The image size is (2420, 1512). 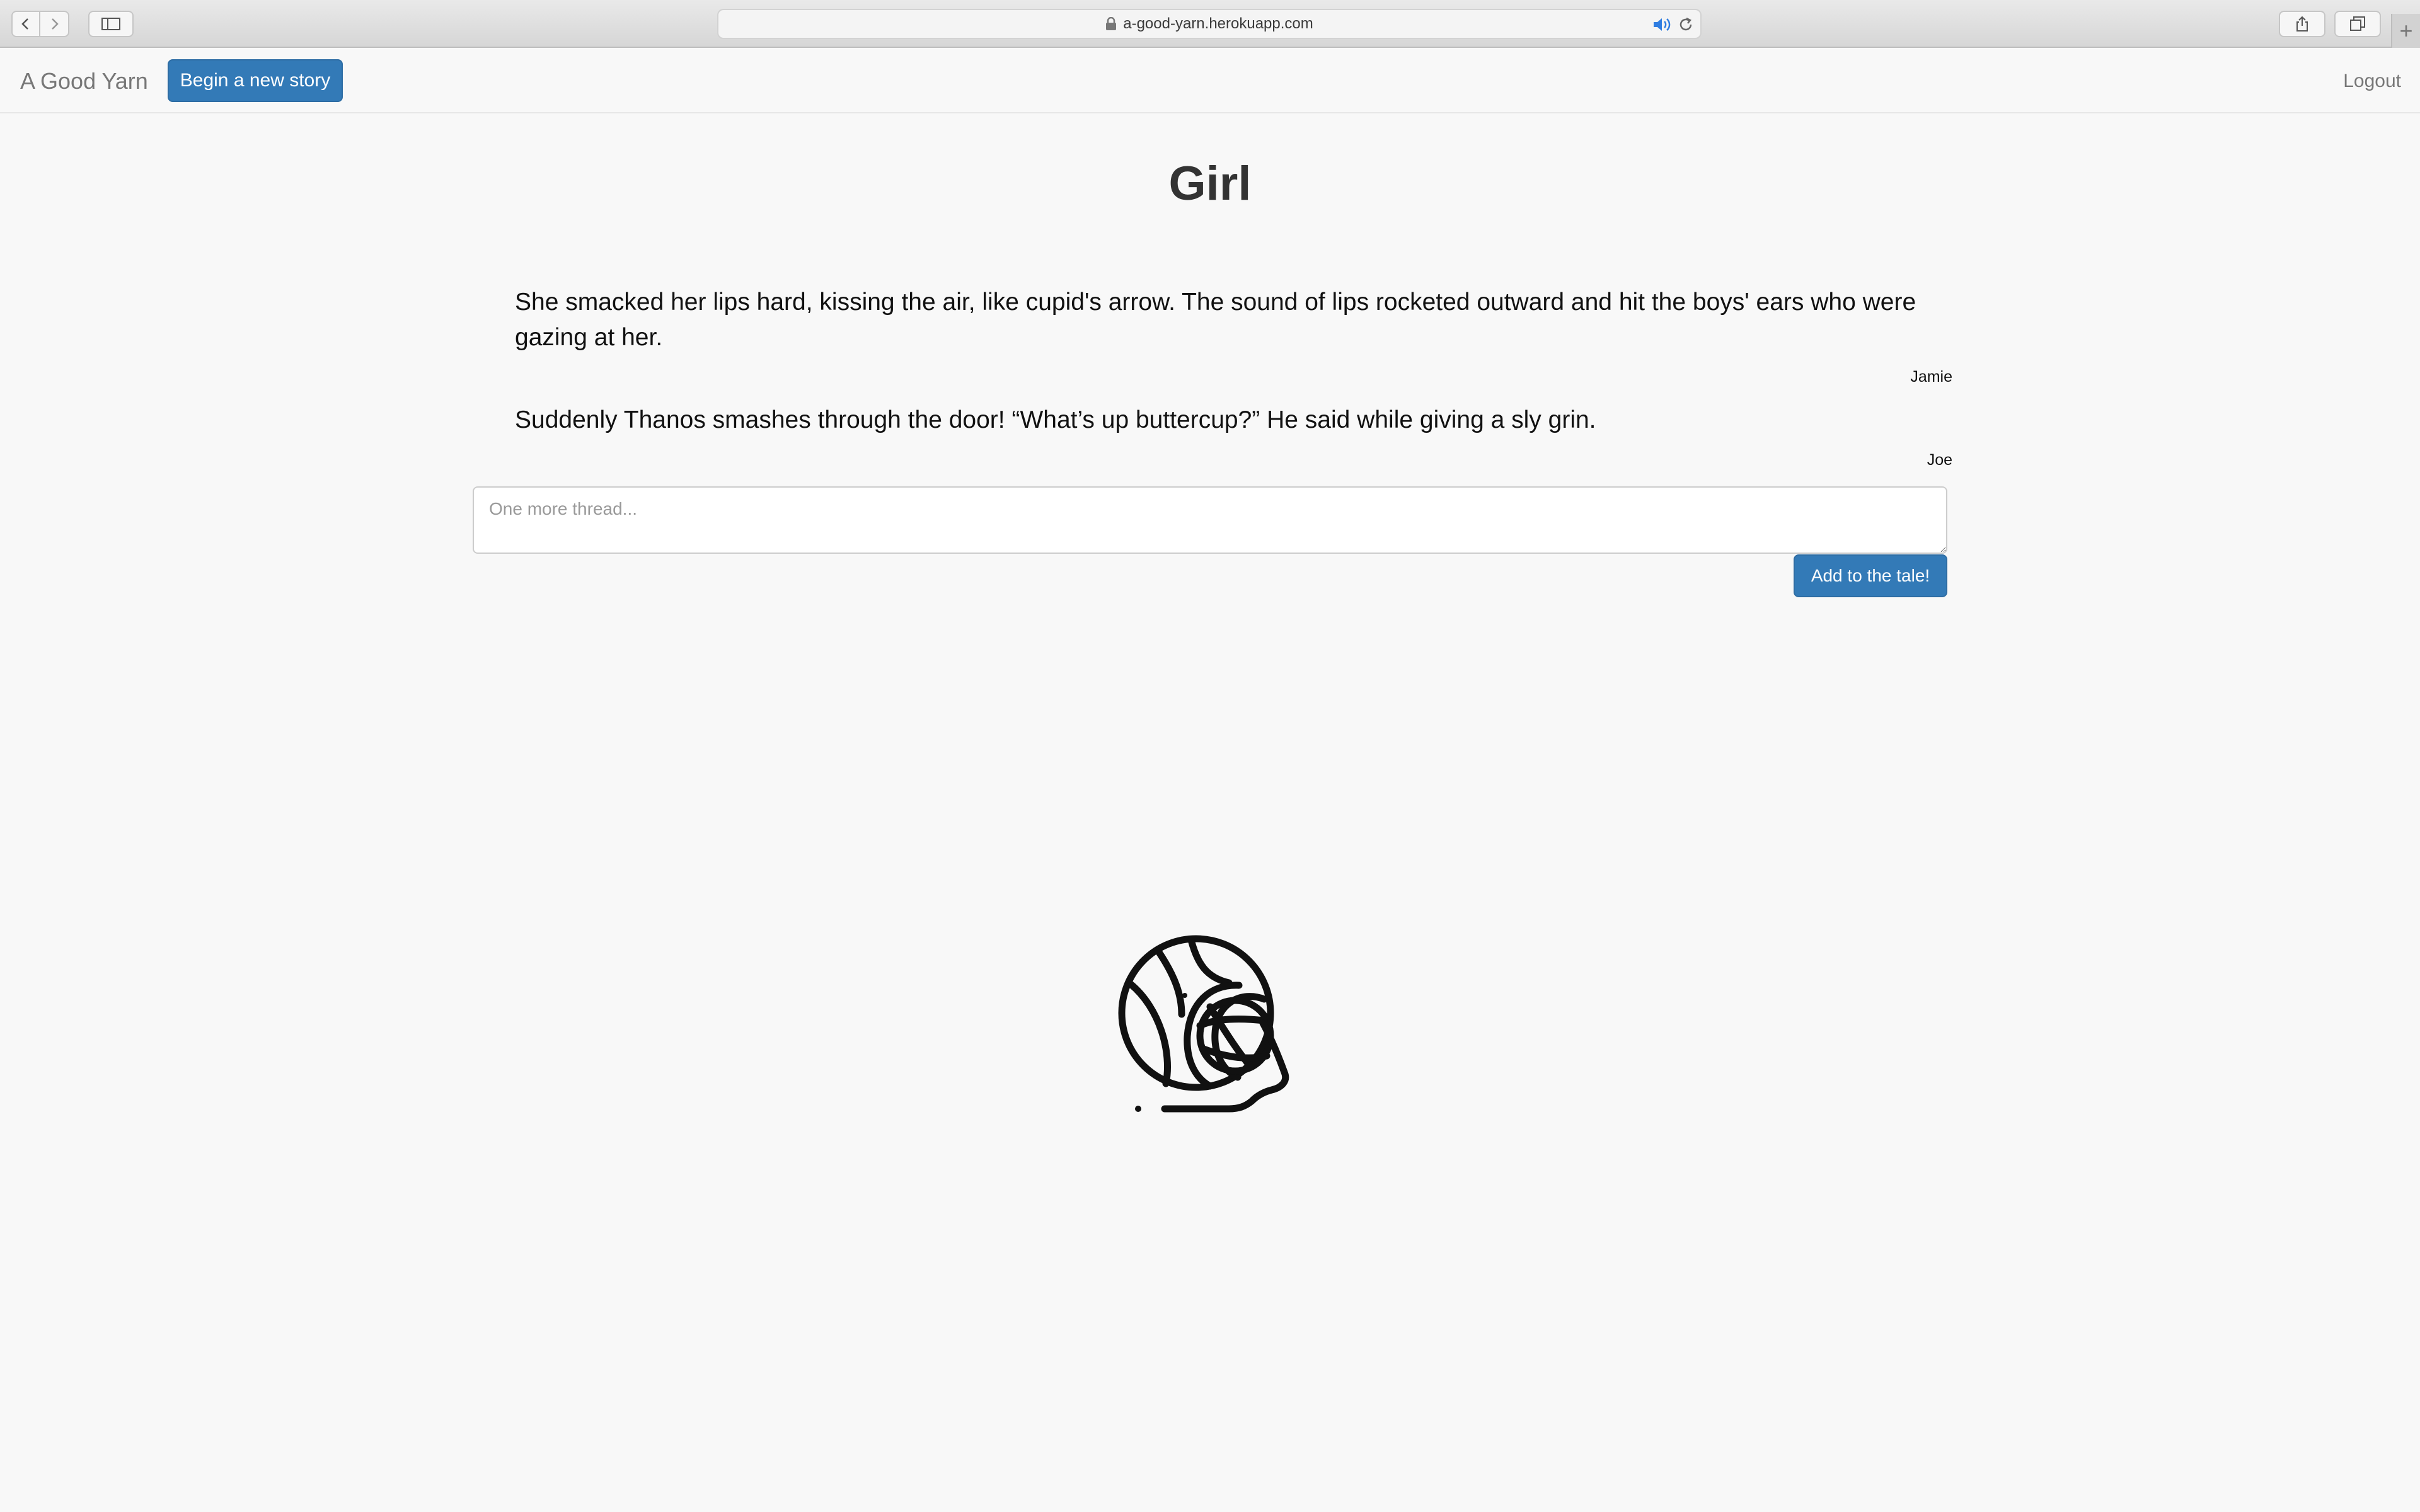 I want to click on tabs-icon, so click(x=2358, y=23).